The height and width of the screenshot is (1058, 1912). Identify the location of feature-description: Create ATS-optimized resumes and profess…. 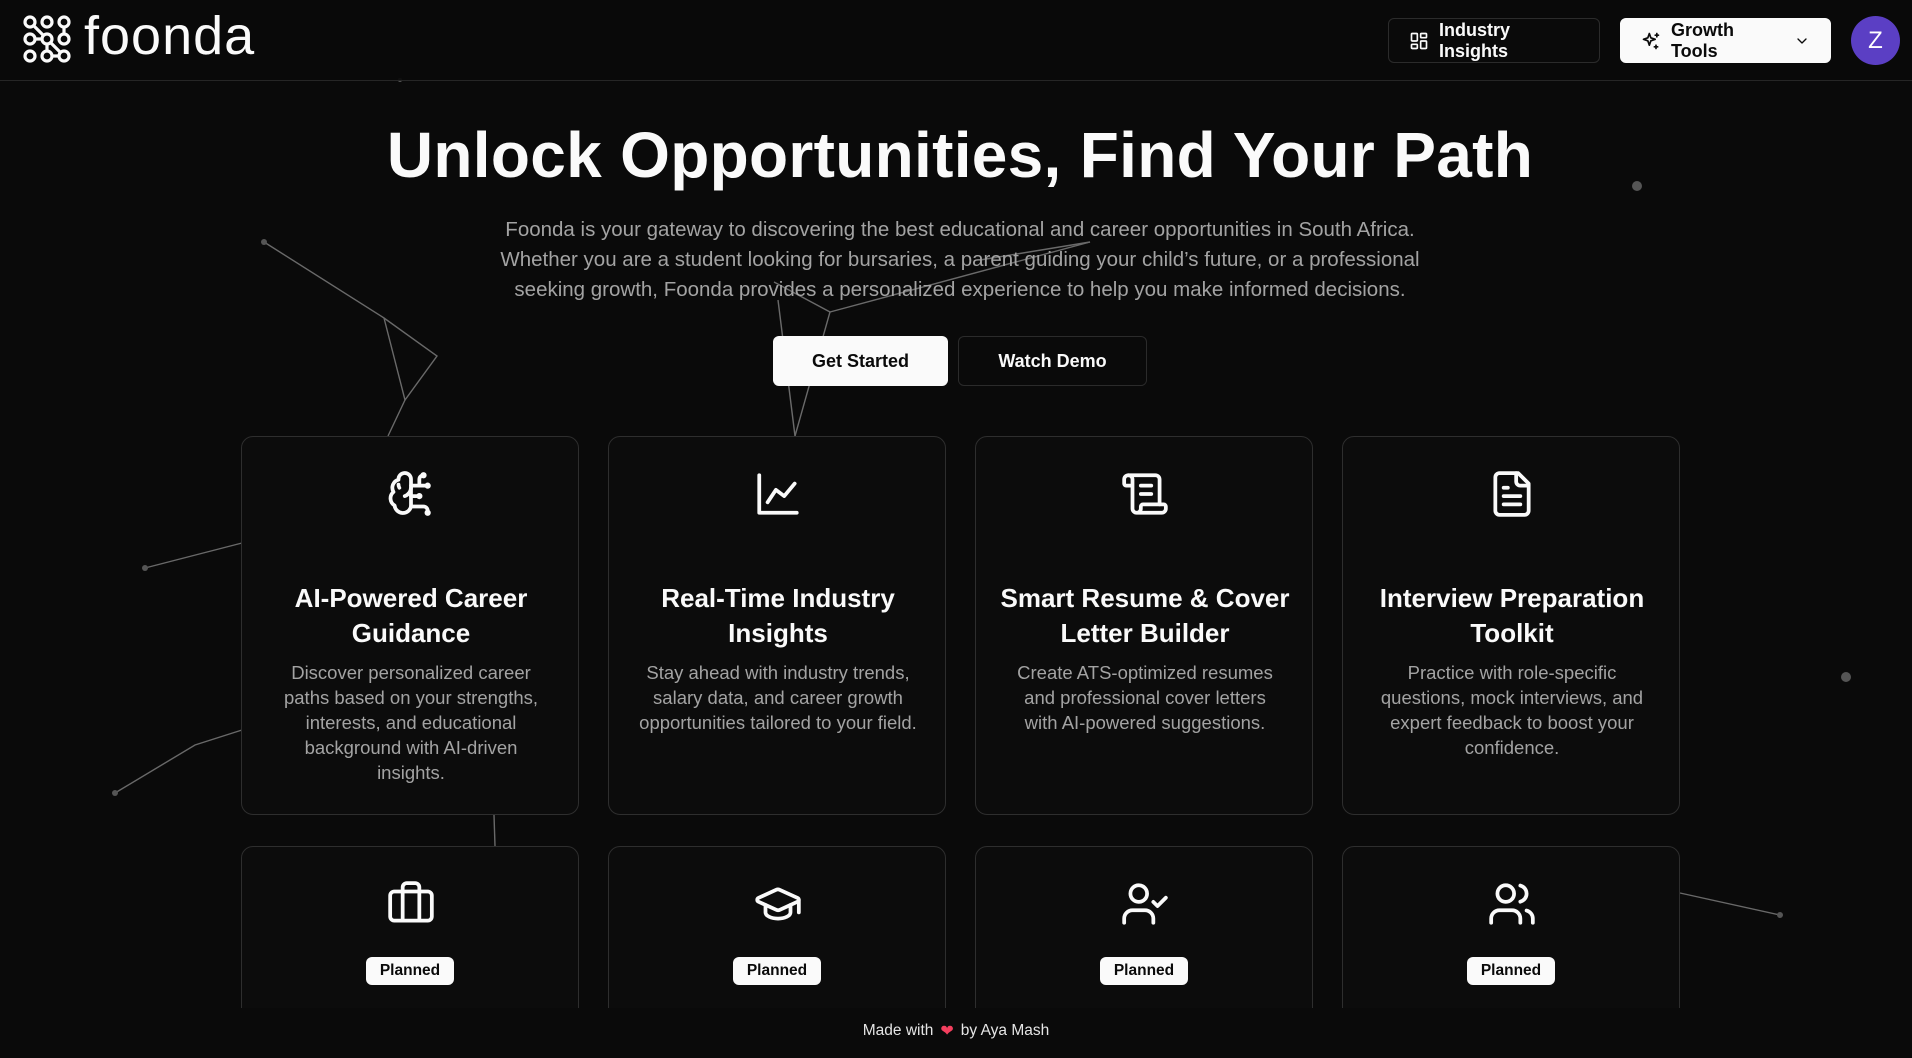
(1145, 697).